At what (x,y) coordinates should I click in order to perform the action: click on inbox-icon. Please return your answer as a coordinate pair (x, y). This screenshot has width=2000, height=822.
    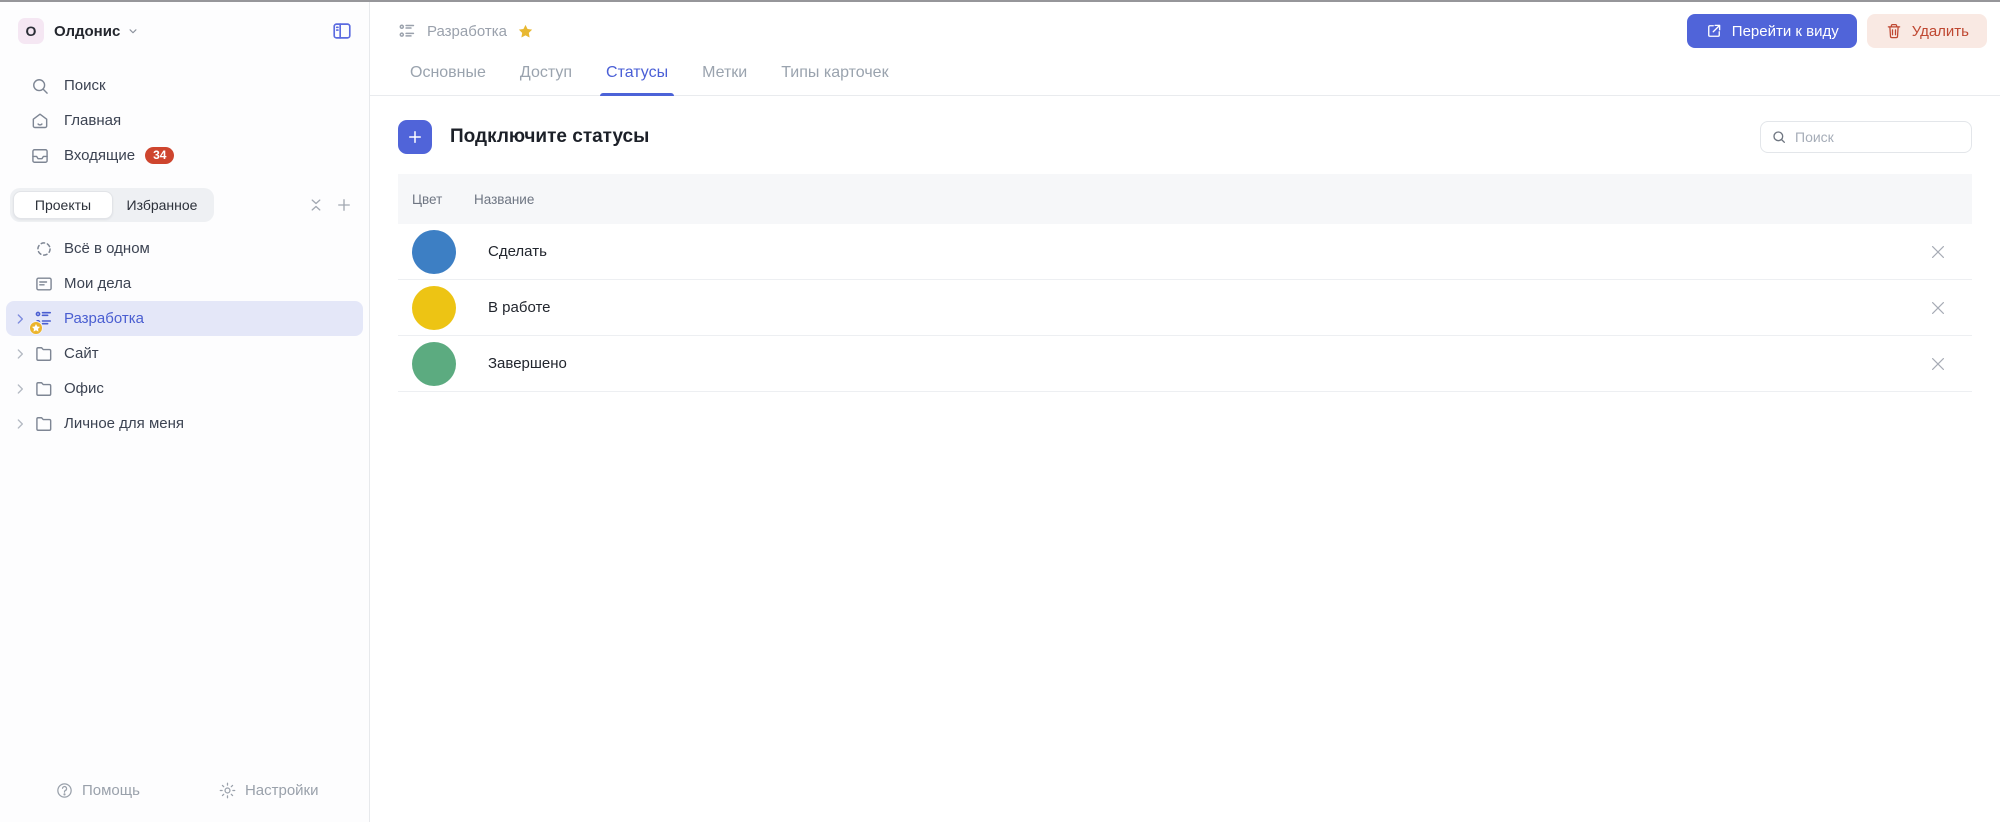
    Looking at the image, I should click on (40, 156).